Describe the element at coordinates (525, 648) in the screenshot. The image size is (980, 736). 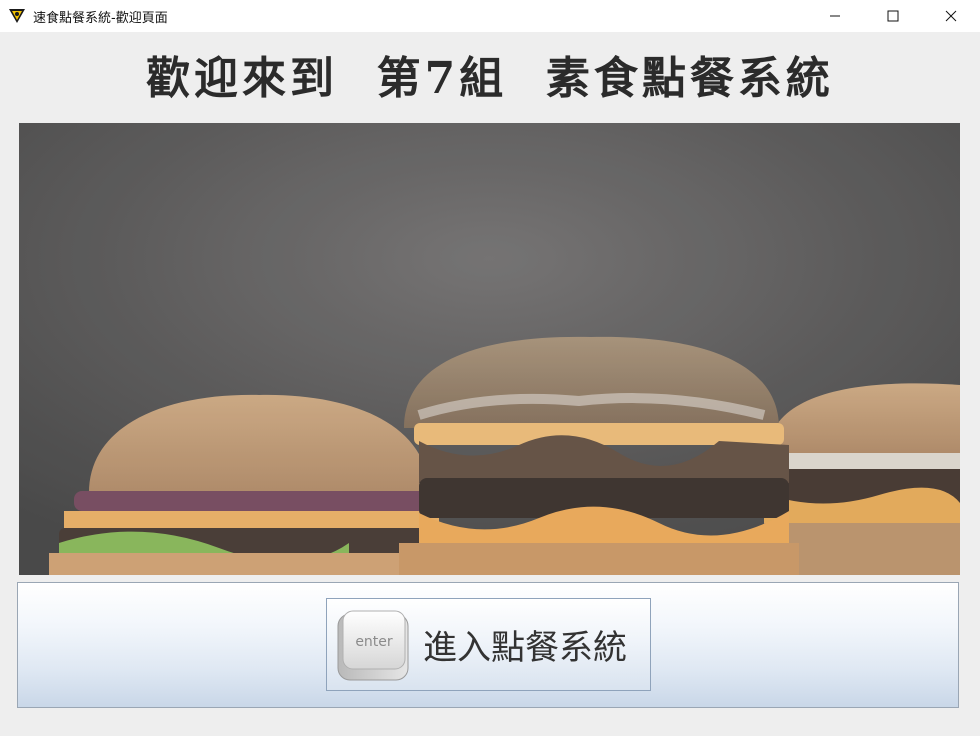
I see `enter-button-label: 進入點餐系統` at that location.